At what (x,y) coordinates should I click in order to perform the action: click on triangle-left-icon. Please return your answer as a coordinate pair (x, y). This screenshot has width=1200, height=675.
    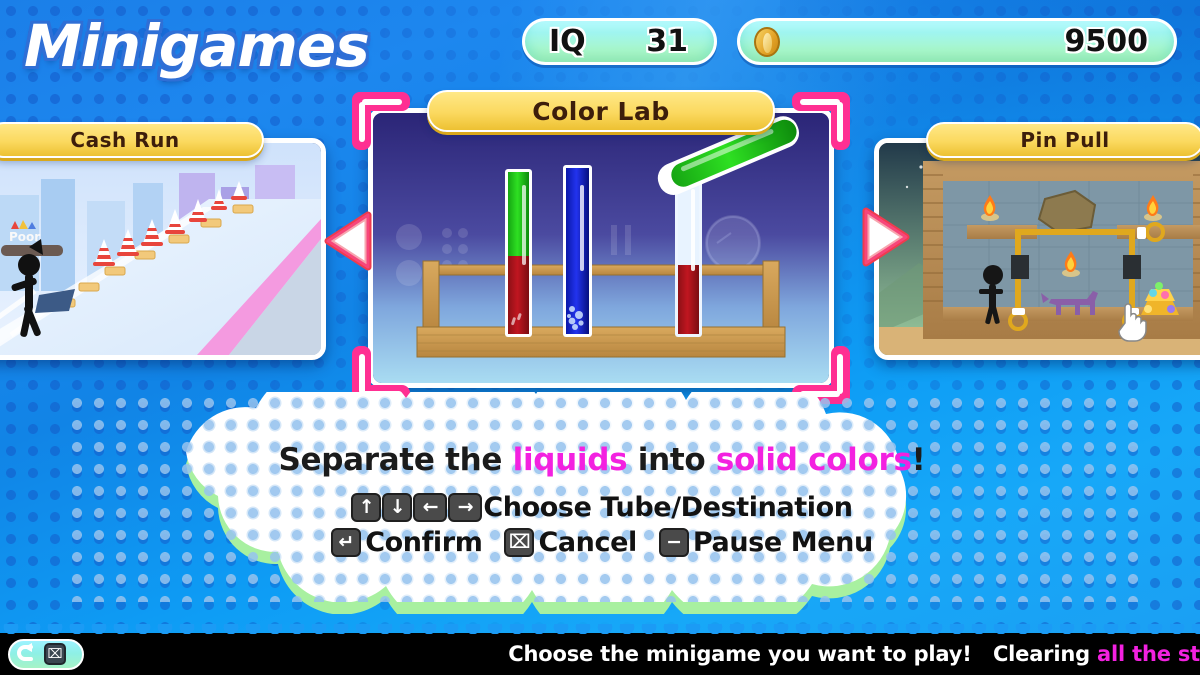
    Looking at the image, I should click on (348, 241).